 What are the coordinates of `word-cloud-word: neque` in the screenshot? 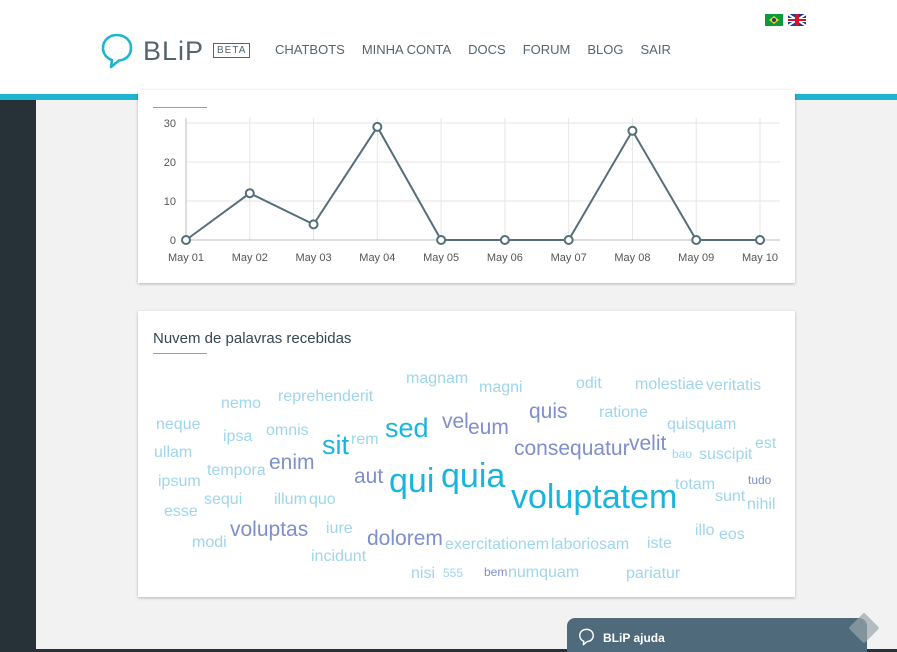 It's located at (178, 424).